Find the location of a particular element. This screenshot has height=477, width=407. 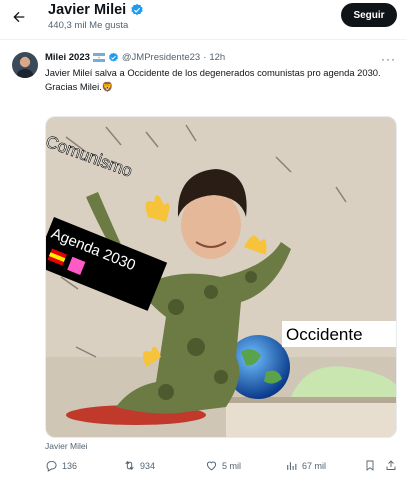

author-handle: @JMPresidente23 is located at coordinates (161, 57).